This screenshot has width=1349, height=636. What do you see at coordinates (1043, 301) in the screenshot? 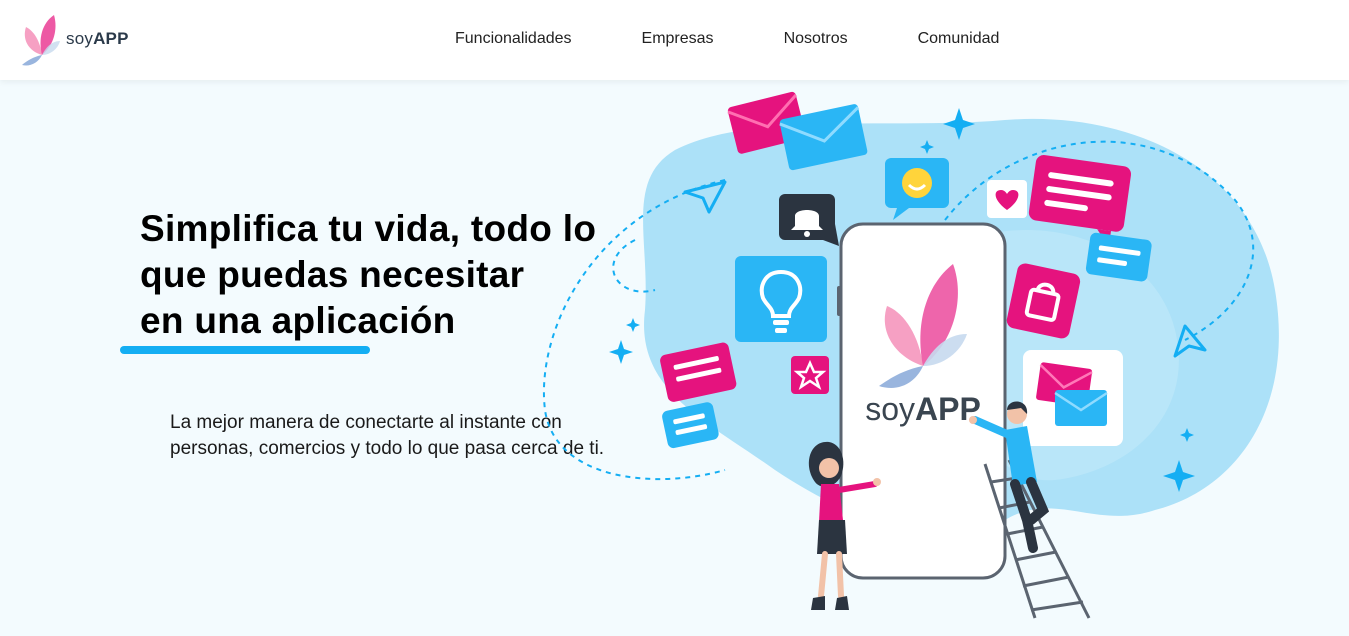
I see `shopping-bag-icon` at bounding box center [1043, 301].